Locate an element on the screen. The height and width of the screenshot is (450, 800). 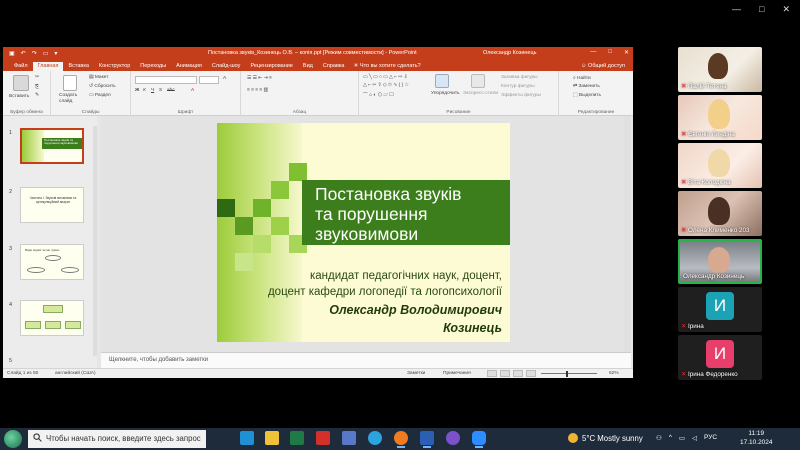
participant-tile: ✕ Палій Тетяна is located at coordinates (720, 69).